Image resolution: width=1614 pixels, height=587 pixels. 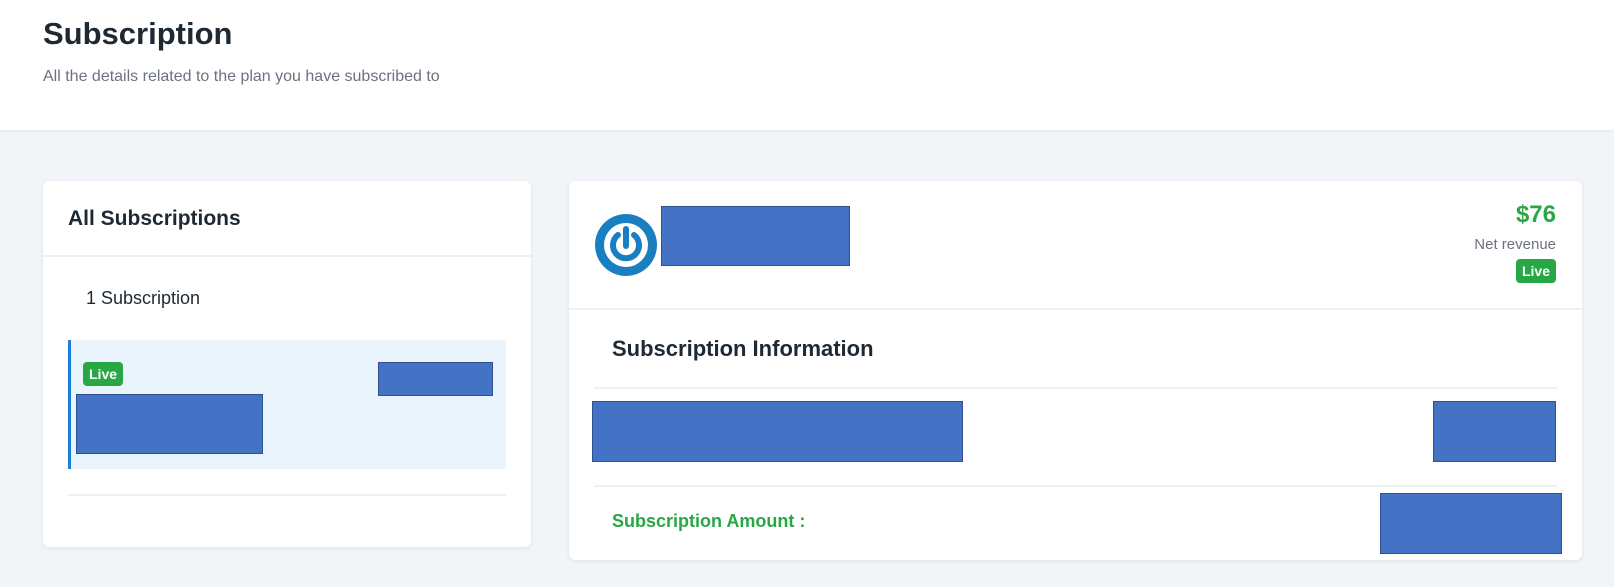 What do you see at coordinates (743, 348) in the screenshot?
I see `subscription-info-heading: Subscription Information` at bounding box center [743, 348].